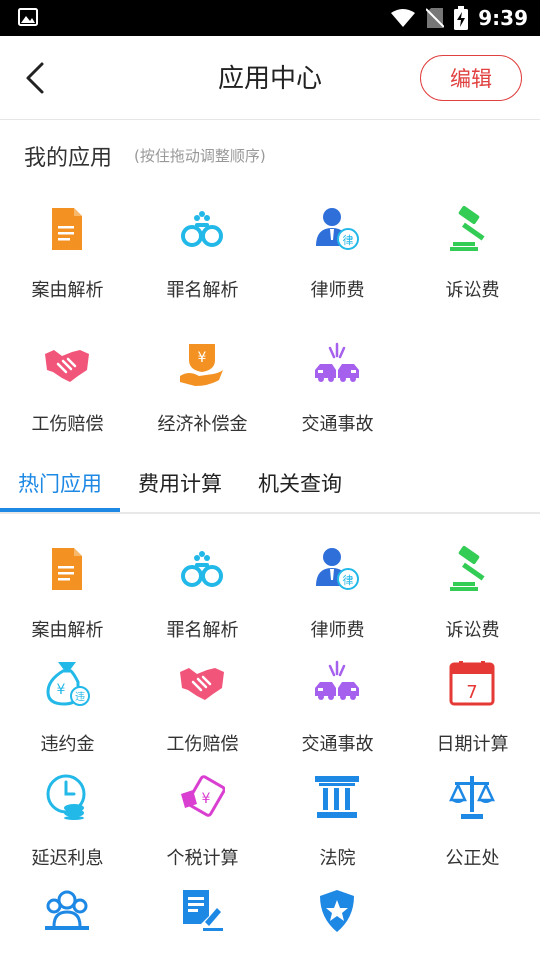 The width and height of the screenshot is (540, 960). What do you see at coordinates (202, 710) in the screenshot?
I see `hot-app-item: 工伤赔偿` at bounding box center [202, 710].